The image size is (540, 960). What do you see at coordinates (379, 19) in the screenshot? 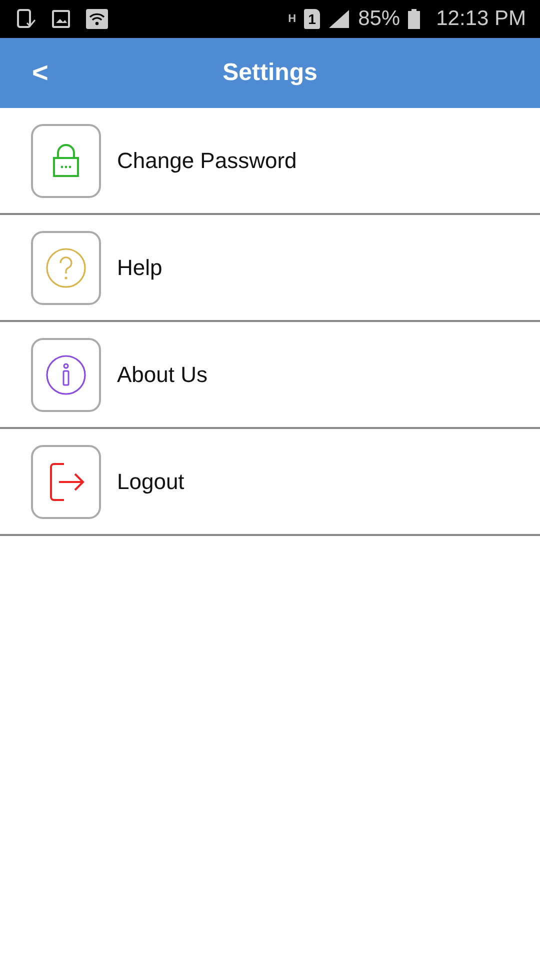
I see `battery-percent: 85%` at bounding box center [379, 19].